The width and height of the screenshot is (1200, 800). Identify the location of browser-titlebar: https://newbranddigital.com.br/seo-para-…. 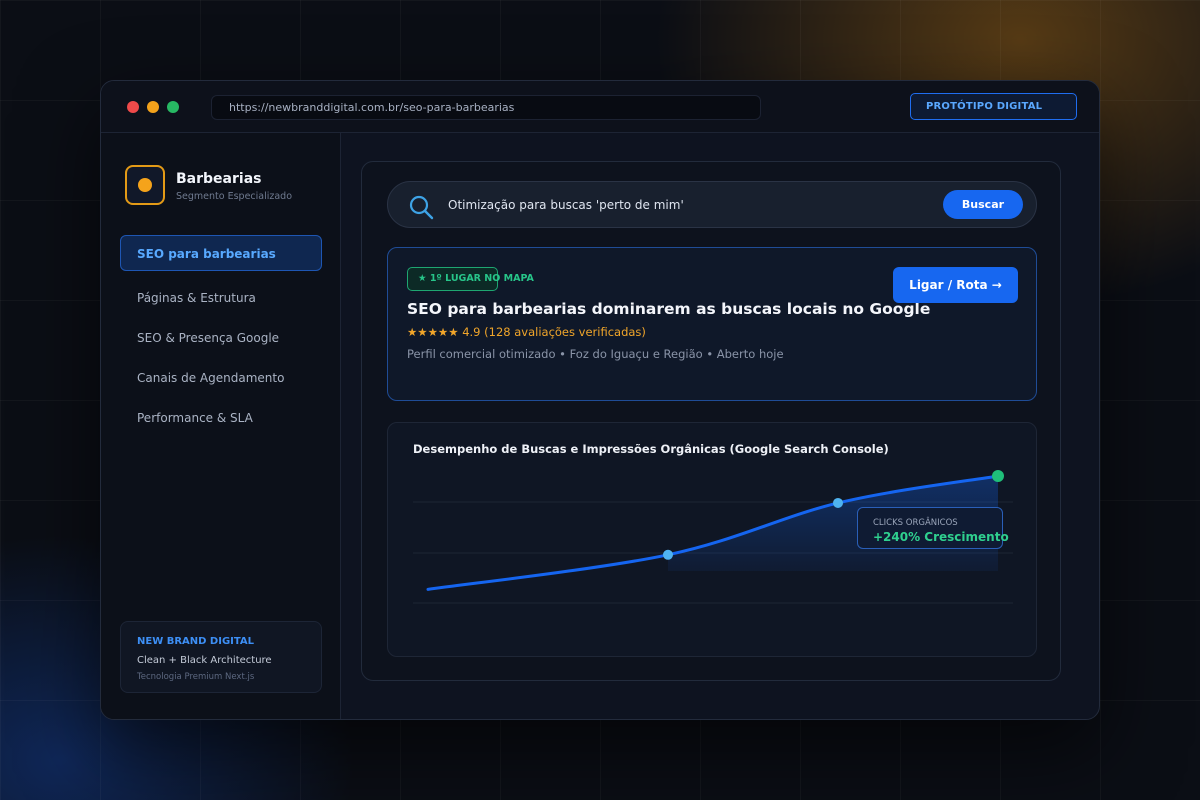
(600, 107).